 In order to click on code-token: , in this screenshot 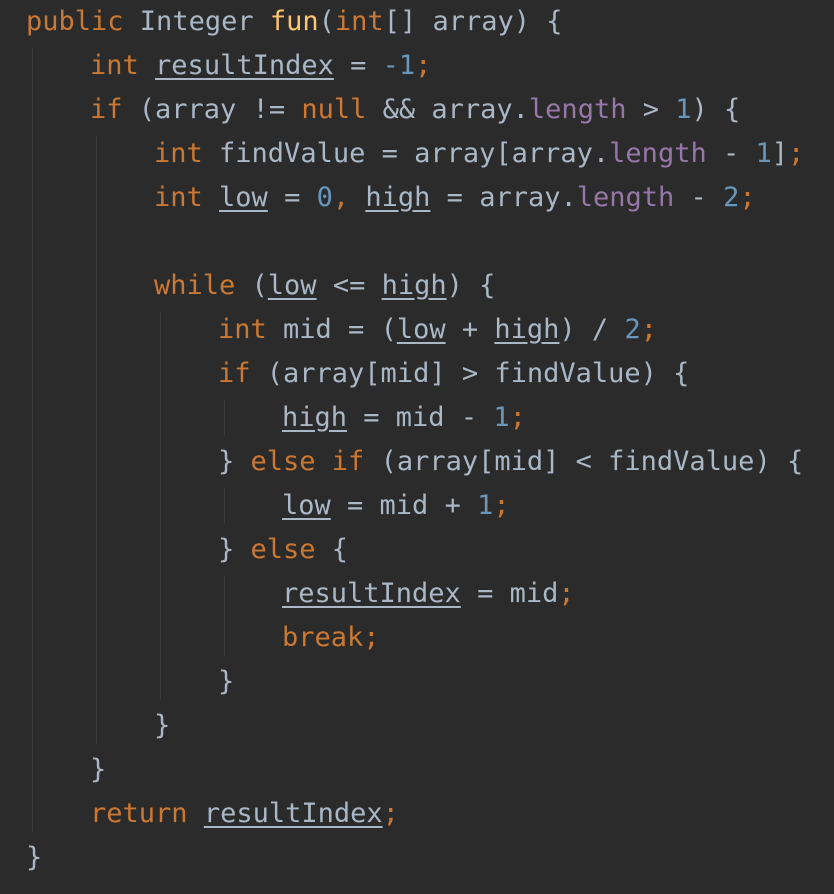, I will do `click(349, 197)`.